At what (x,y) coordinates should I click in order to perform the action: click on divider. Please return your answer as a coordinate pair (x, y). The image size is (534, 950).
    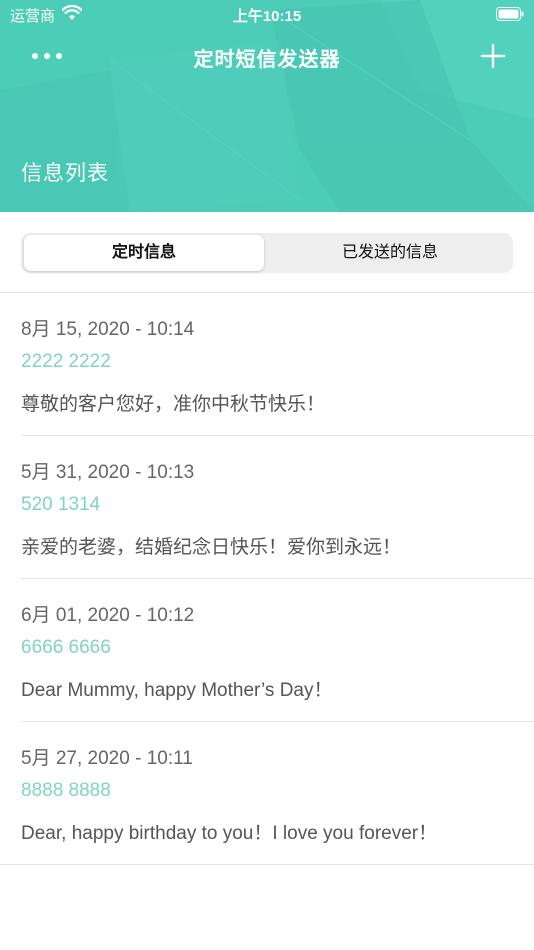
    Looking at the image, I should click on (267, 864).